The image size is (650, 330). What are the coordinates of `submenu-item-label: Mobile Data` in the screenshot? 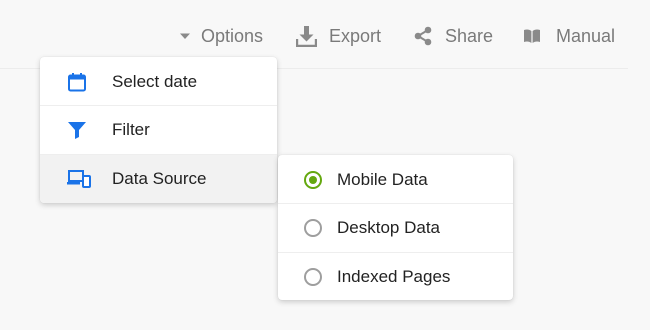 It's located at (382, 179).